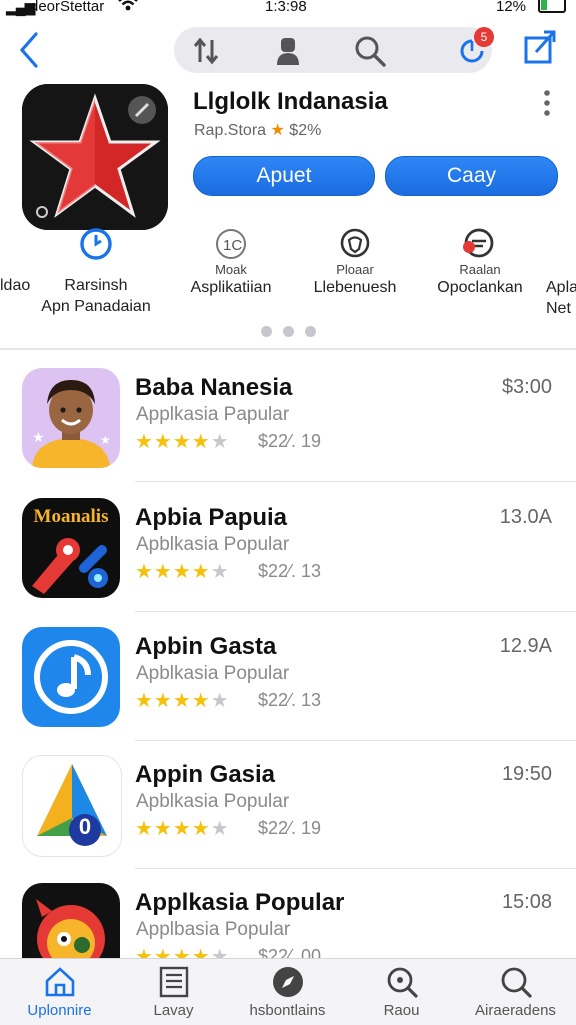 The width and height of the screenshot is (576, 1025). I want to click on profile-button, so click(288, 51).